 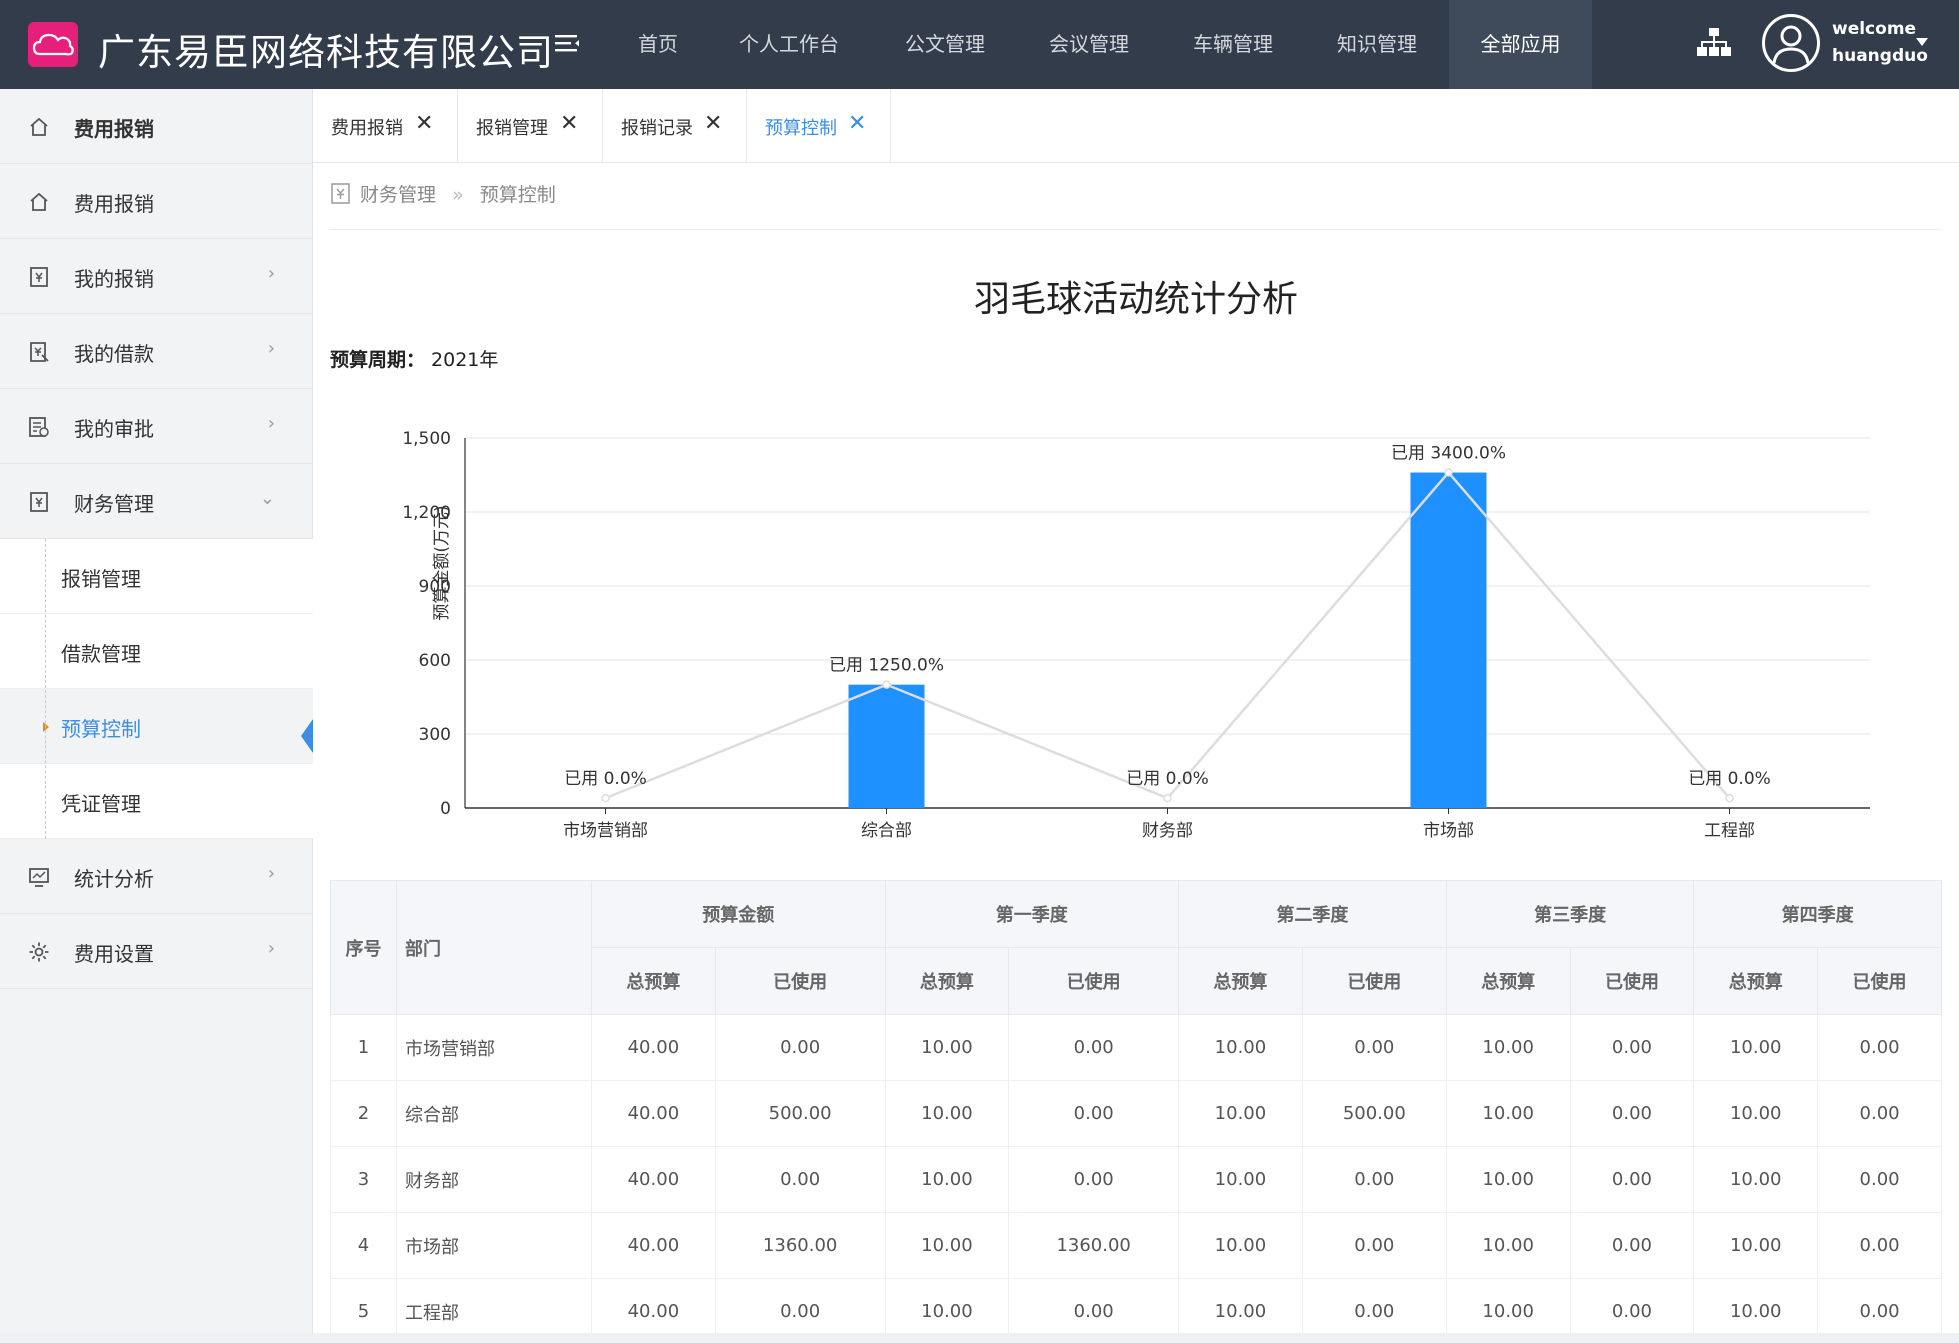 What do you see at coordinates (46, 727) in the screenshot?
I see `active-marker-icon` at bounding box center [46, 727].